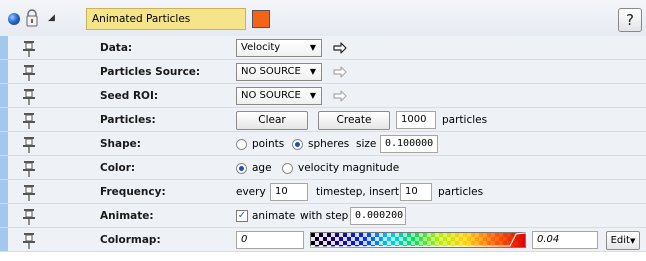 The width and height of the screenshot is (646, 261). Describe the element at coordinates (242, 216) in the screenshot. I see `animate-checkbox: ✓` at that location.